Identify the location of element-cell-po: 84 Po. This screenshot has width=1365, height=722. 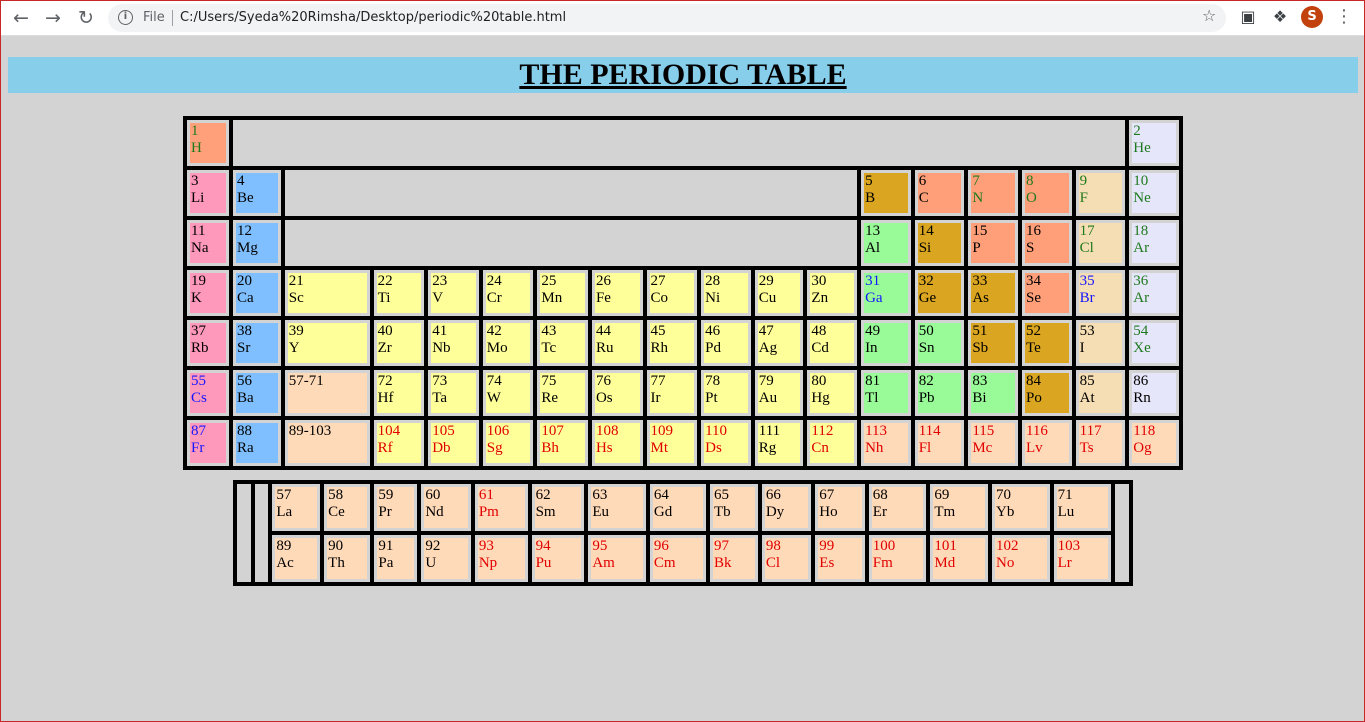
(1046, 393).